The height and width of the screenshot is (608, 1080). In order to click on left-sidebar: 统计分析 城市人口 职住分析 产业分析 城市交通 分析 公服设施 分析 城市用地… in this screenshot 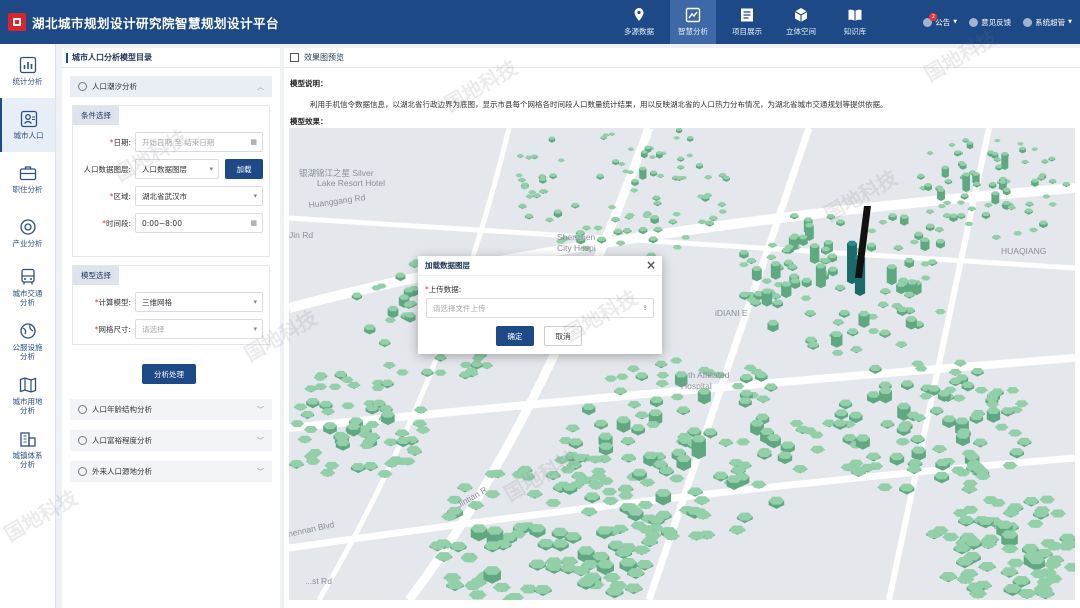, I will do `click(28, 326)`.